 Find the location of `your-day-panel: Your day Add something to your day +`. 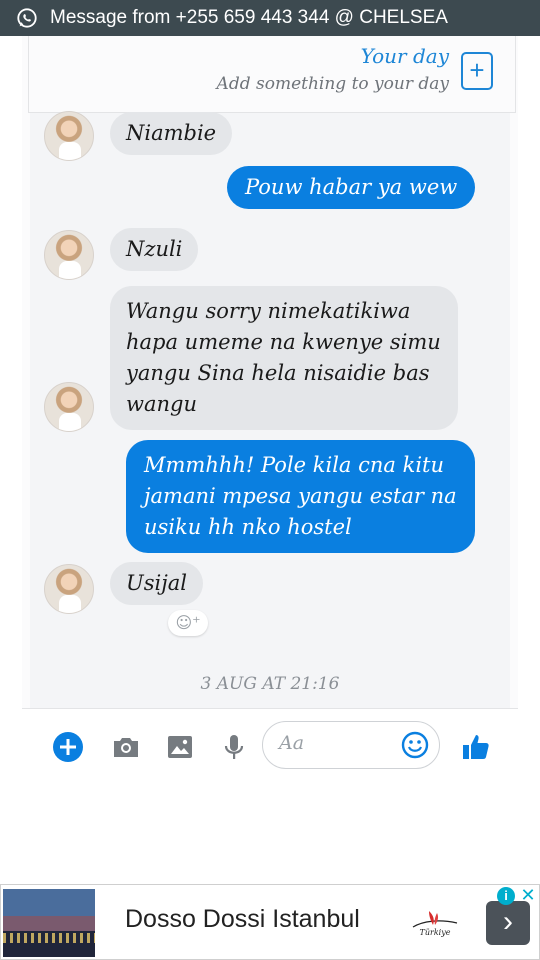

your-day-panel: Your day Add something to your day + is located at coordinates (272, 74).